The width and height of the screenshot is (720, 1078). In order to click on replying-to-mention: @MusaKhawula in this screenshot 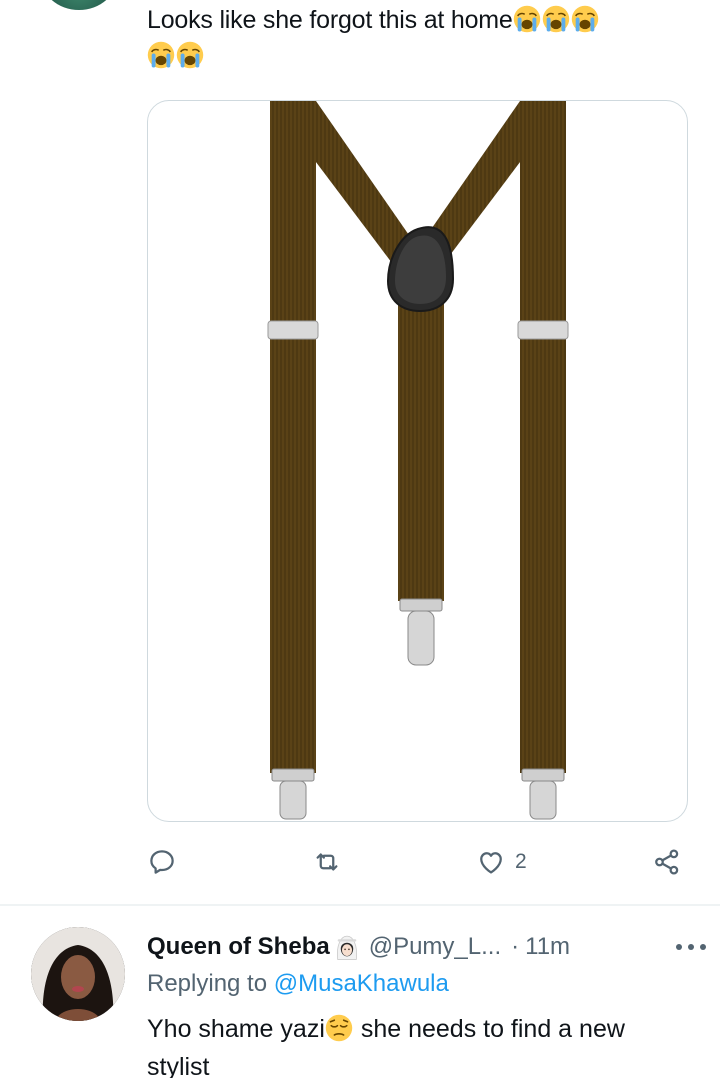, I will do `click(361, 983)`.